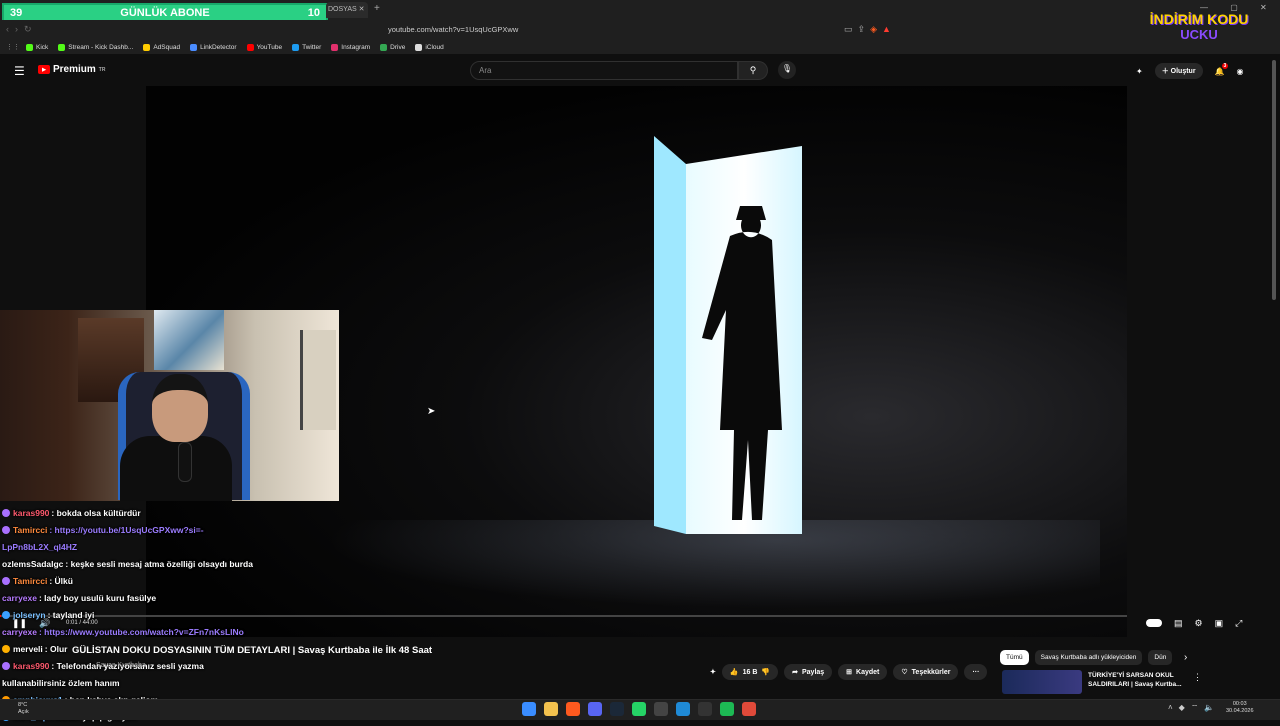  Describe the element at coordinates (864, 29) in the screenshot. I see `share-icon: ⇪` at that location.